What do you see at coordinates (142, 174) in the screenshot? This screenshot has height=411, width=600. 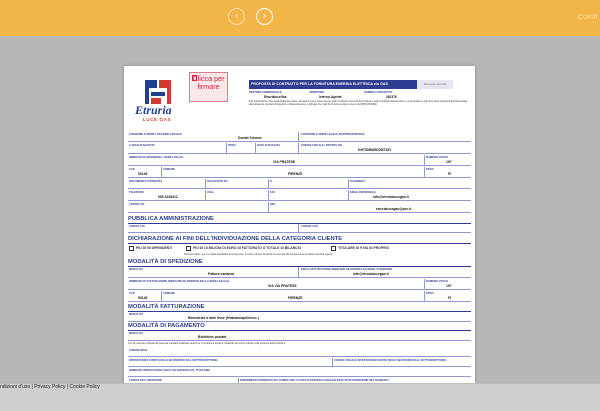 I see `zip-field: 50145` at bounding box center [142, 174].